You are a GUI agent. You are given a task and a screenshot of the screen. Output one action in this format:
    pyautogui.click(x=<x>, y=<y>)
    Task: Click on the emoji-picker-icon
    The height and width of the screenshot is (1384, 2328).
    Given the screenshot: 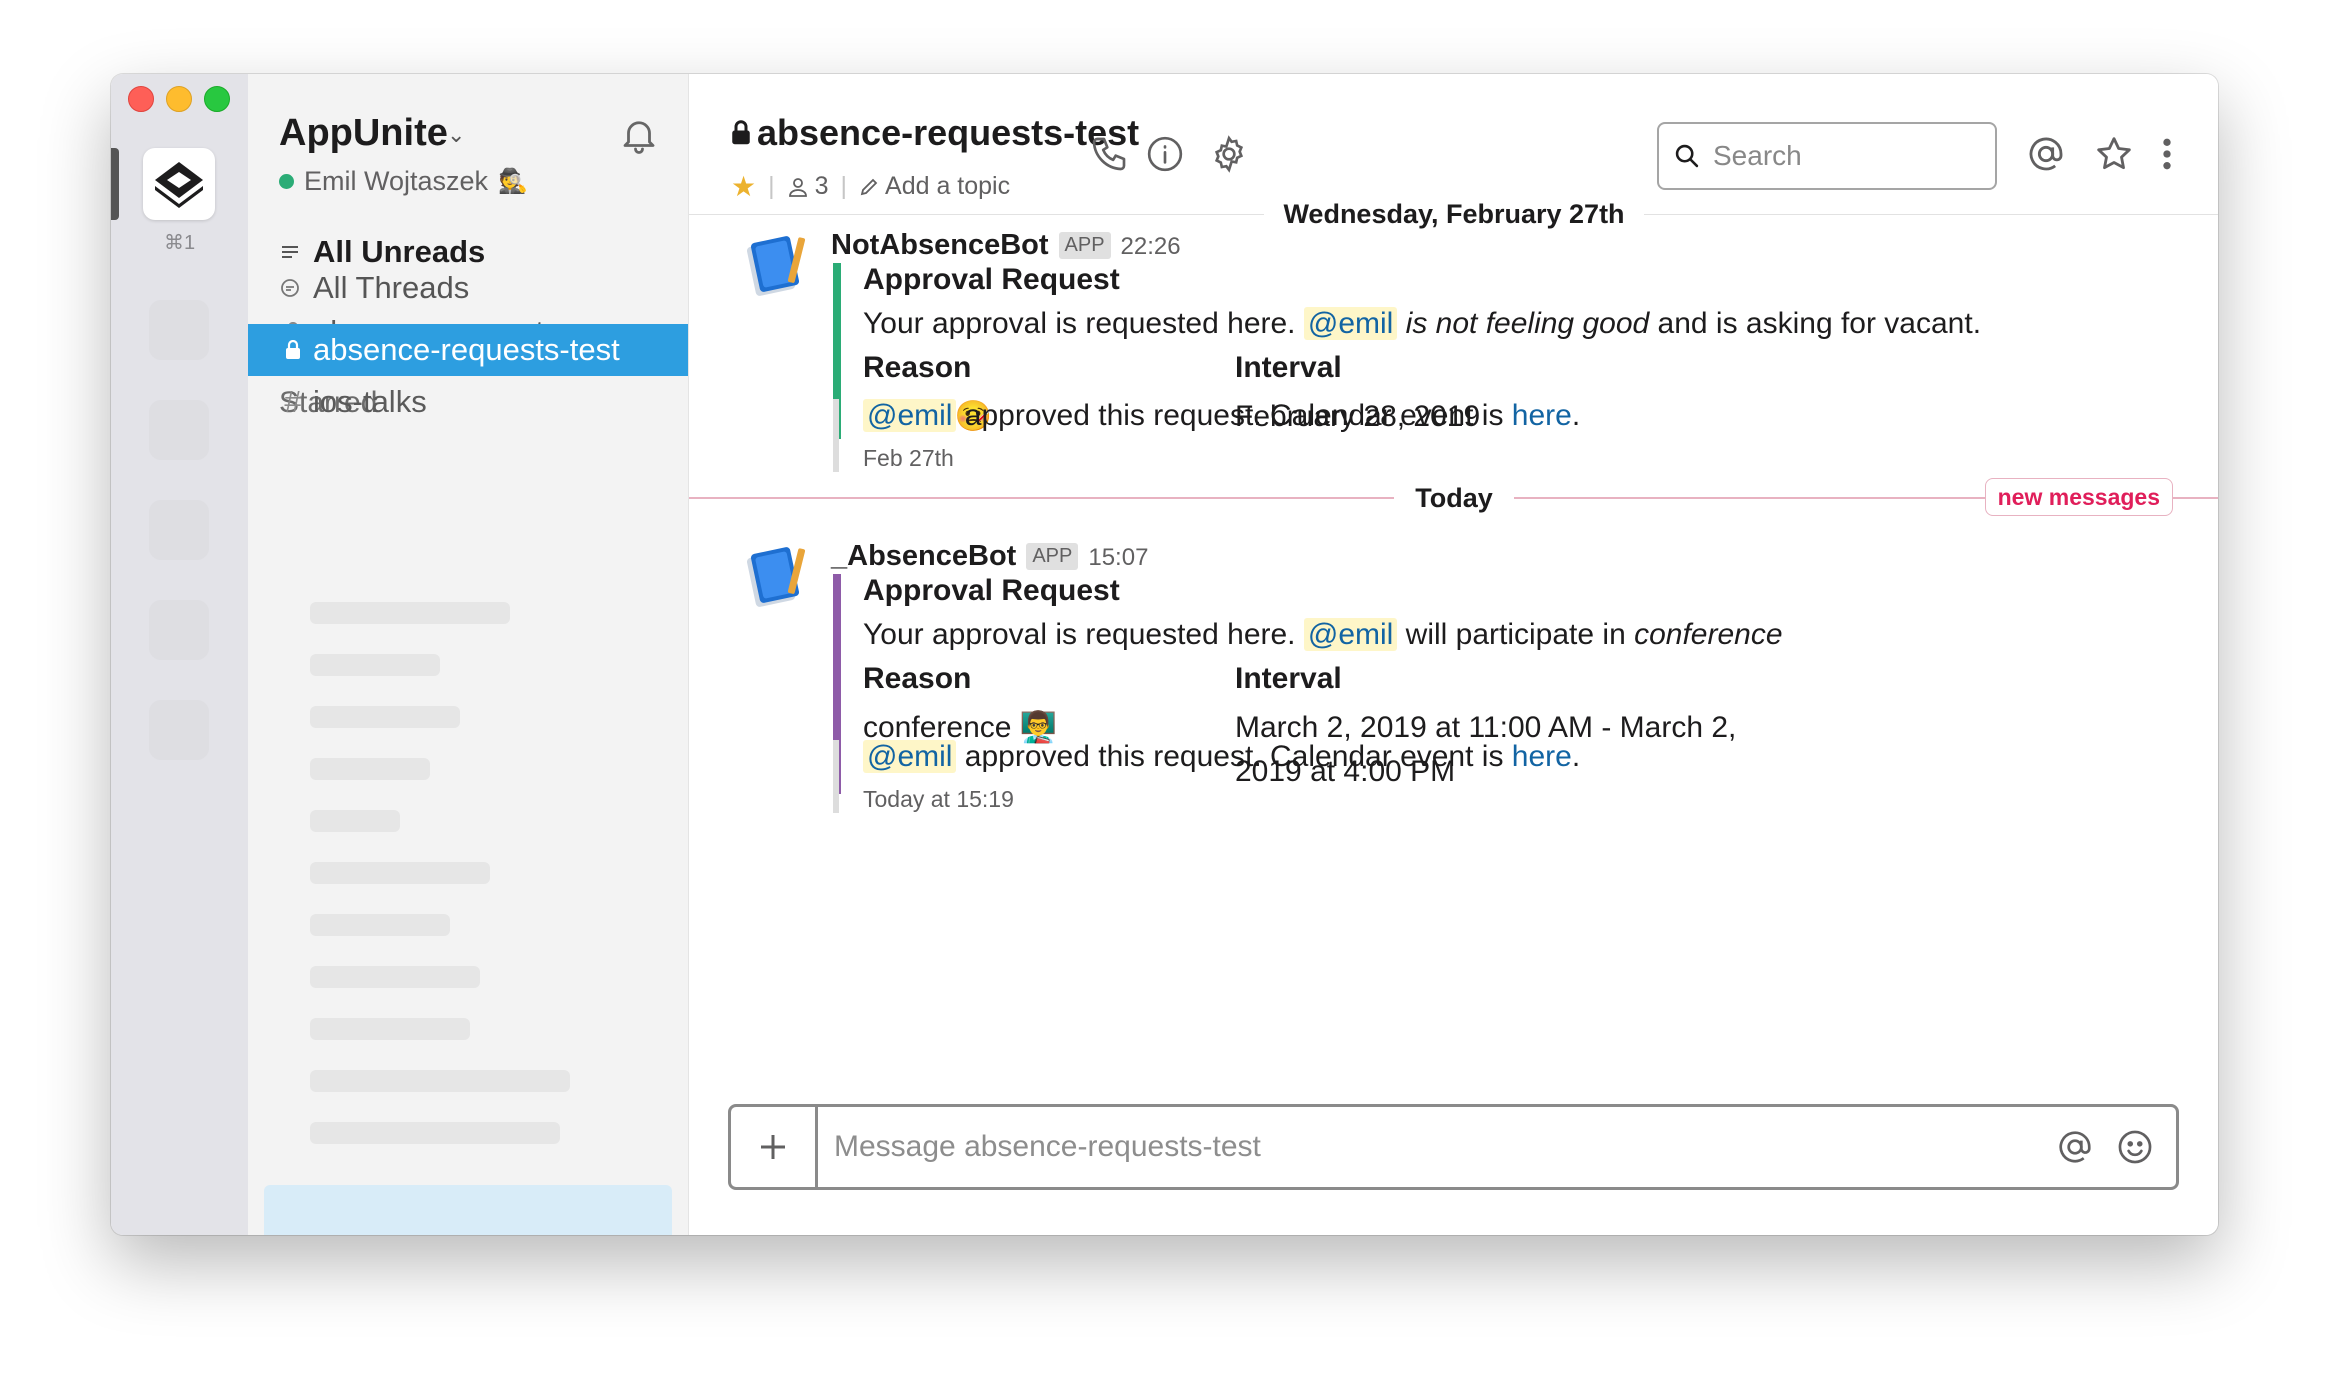 What is the action you would take?
    pyautogui.click(x=2135, y=1147)
    